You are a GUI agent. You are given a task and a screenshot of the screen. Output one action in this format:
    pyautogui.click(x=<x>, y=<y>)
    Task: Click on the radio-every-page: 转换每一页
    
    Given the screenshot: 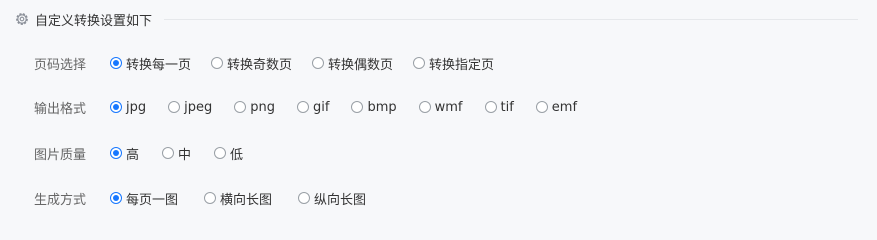 What is the action you would take?
    pyautogui.click(x=150, y=63)
    